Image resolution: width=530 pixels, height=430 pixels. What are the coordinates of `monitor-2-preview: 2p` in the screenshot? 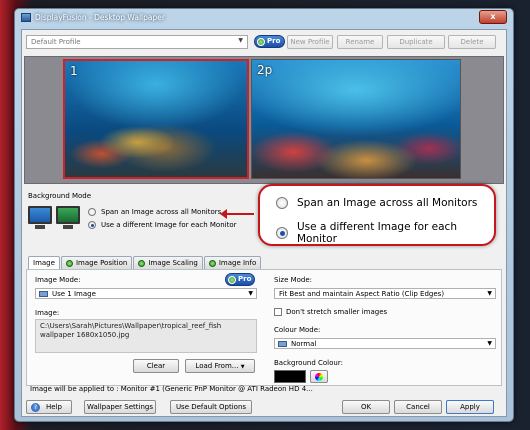 It's located at (356, 119).